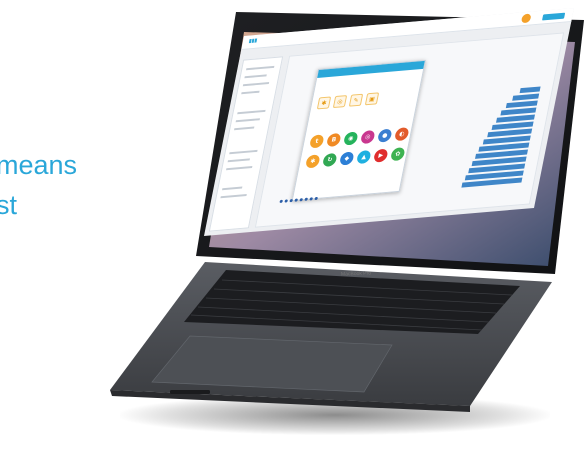 This screenshot has height=452, width=586. I want to click on youtube-icon: ▶, so click(381, 155).